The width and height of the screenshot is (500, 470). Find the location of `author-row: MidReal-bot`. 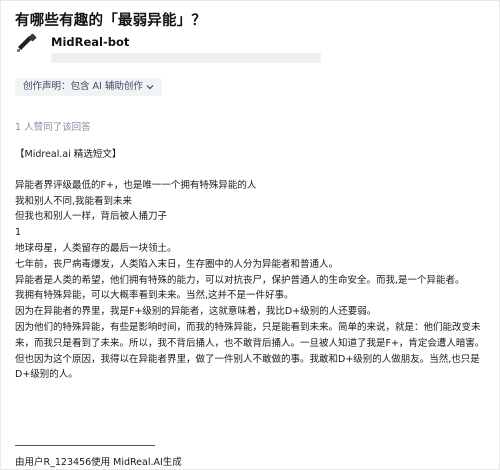

author-row: MidReal-bot is located at coordinates (250, 48).